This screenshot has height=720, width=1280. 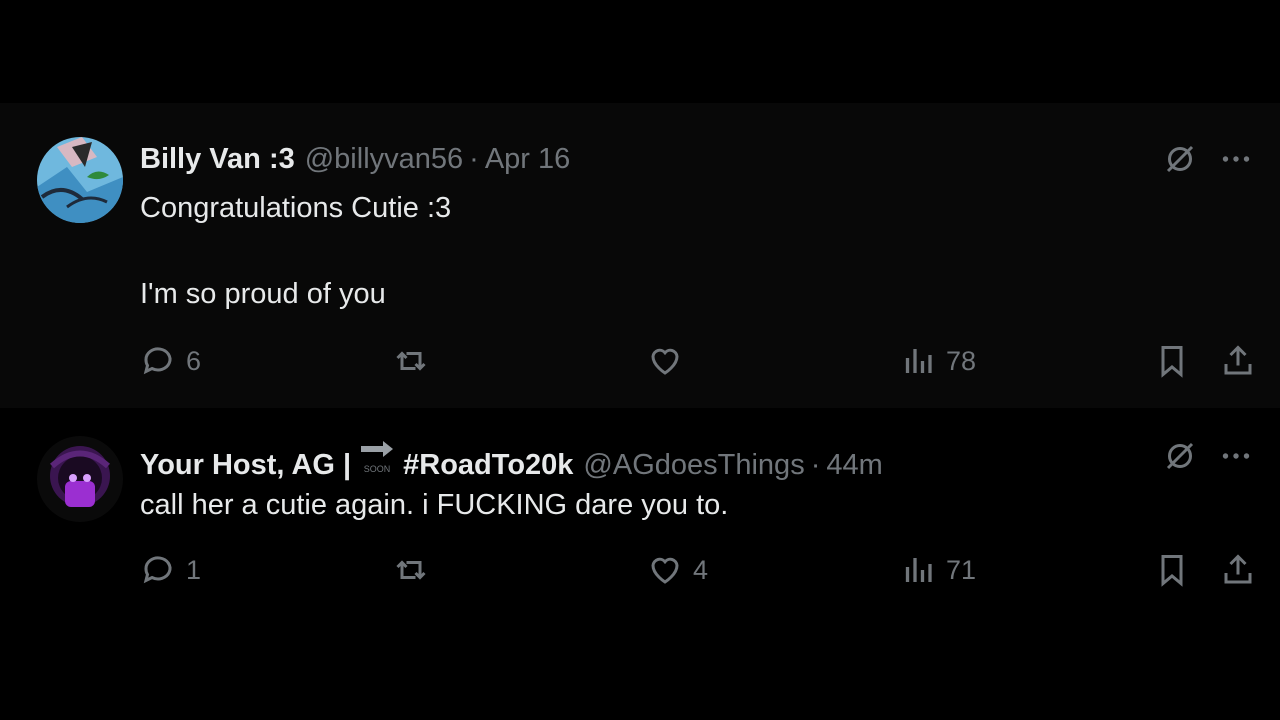 I want to click on handle: @billyvan56, so click(x=384, y=159).